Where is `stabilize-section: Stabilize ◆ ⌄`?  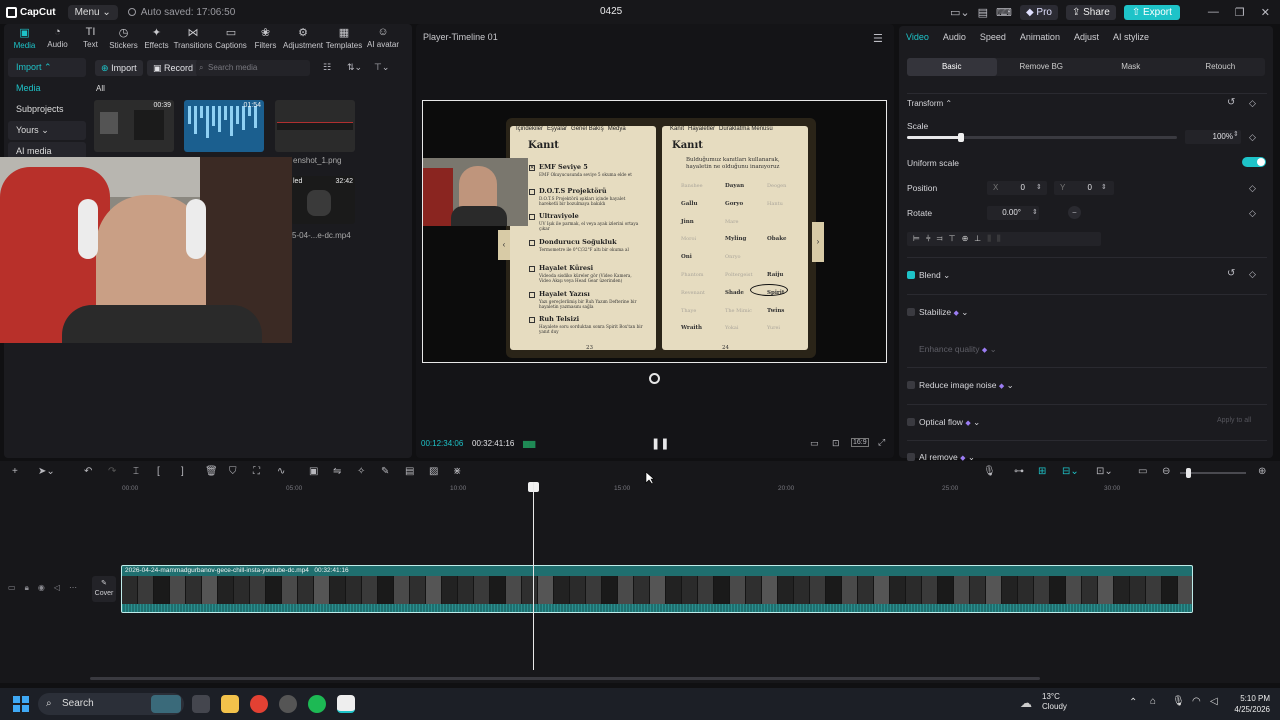
stabilize-section: Stabilize ◆ ⌄ is located at coordinates (943, 312).